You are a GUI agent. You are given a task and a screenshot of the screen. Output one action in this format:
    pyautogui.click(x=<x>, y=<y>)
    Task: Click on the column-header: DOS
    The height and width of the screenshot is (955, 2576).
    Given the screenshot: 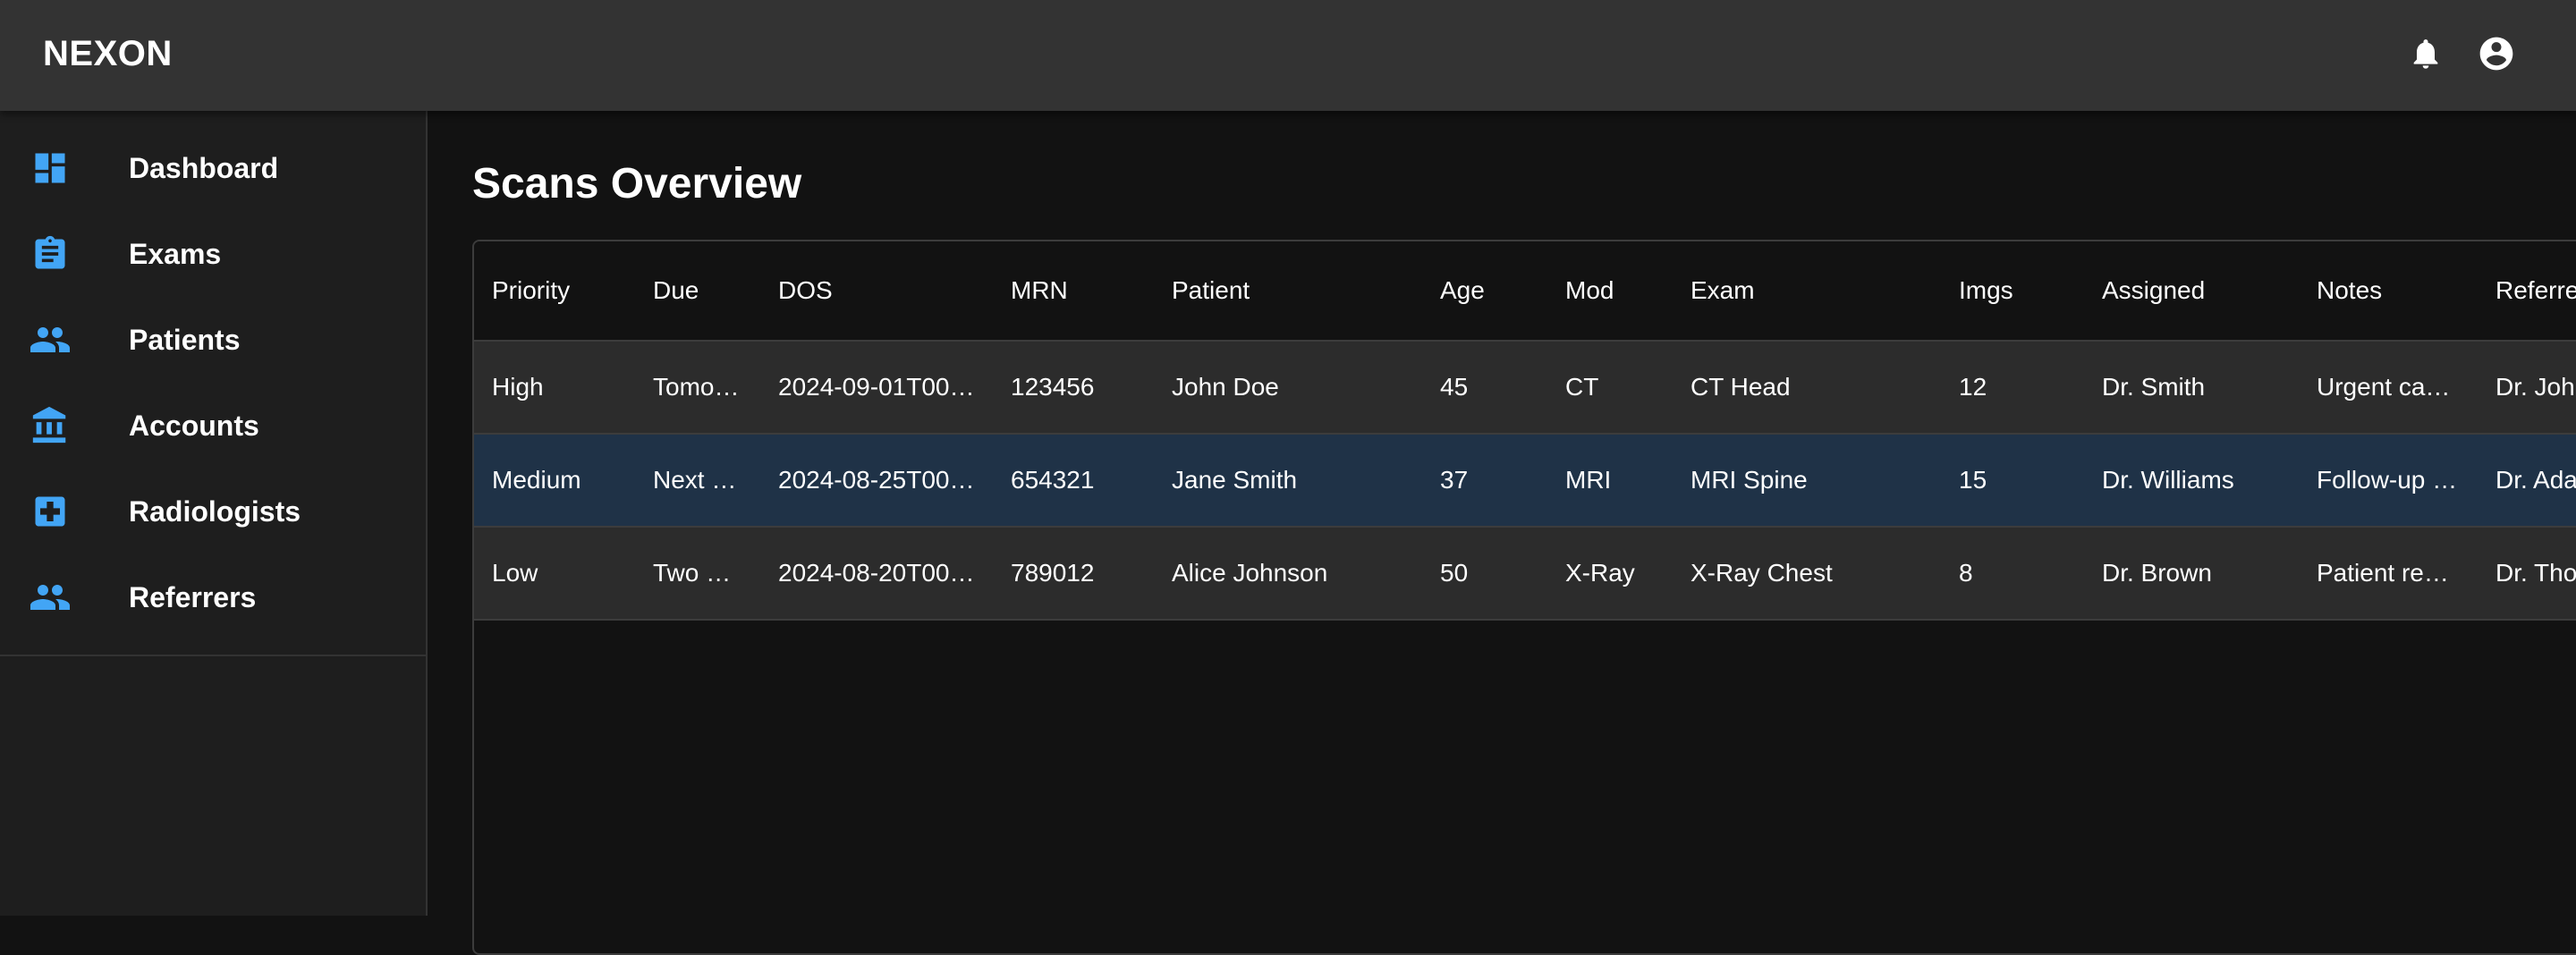 What is the action you would take?
    pyautogui.click(x=890, y=290)
    